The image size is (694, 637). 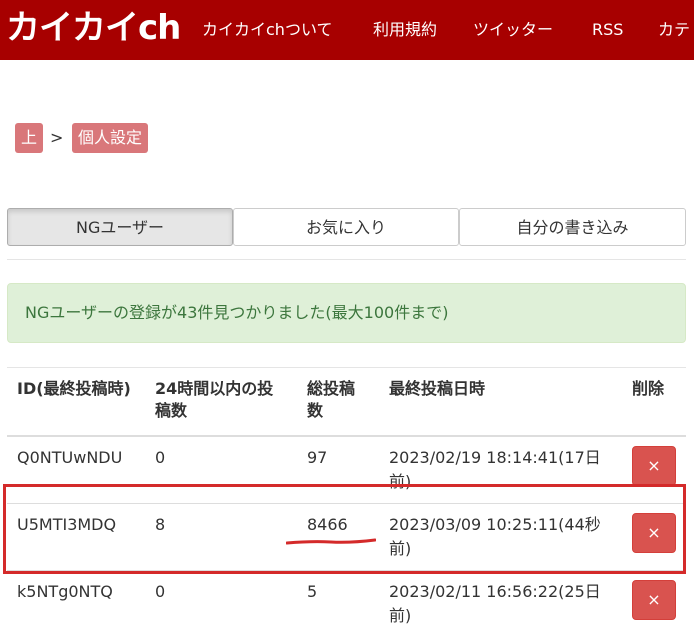 What do you see at coordinates (344, 529) in the screenshot?
I see `highlight-box` at bounding box center [344, 529].